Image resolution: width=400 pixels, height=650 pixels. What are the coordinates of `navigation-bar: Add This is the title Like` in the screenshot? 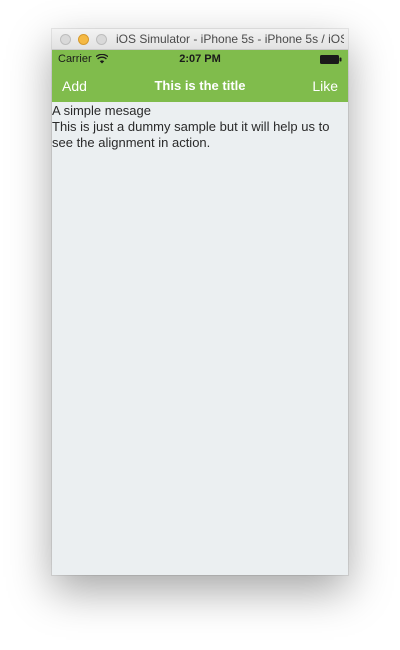 It's located at (200, 85).